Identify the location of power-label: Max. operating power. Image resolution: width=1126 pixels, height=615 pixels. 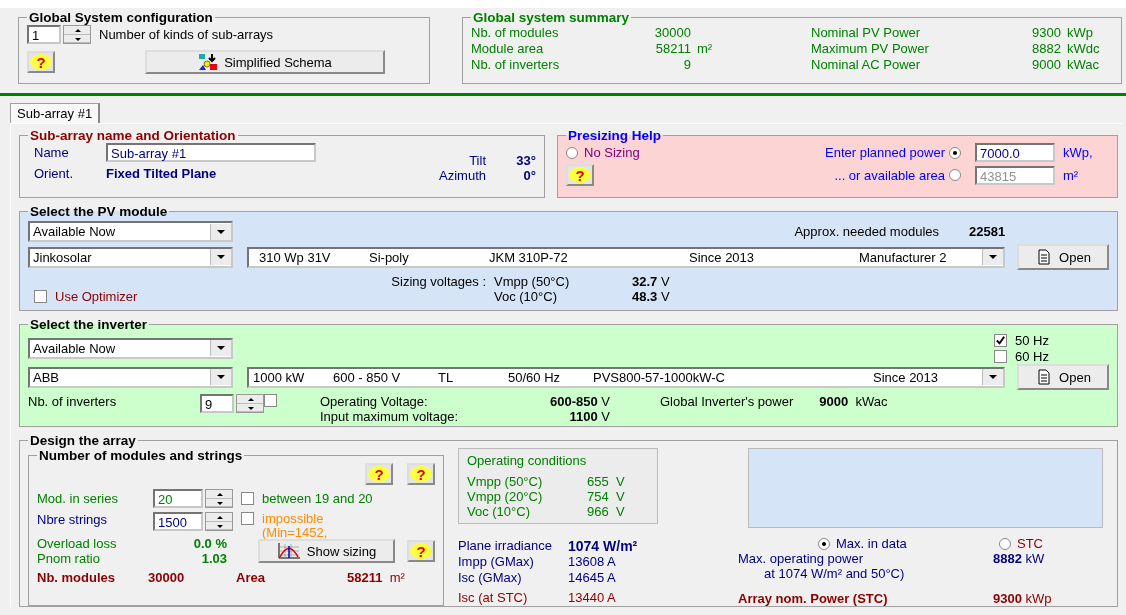
(800, 558).